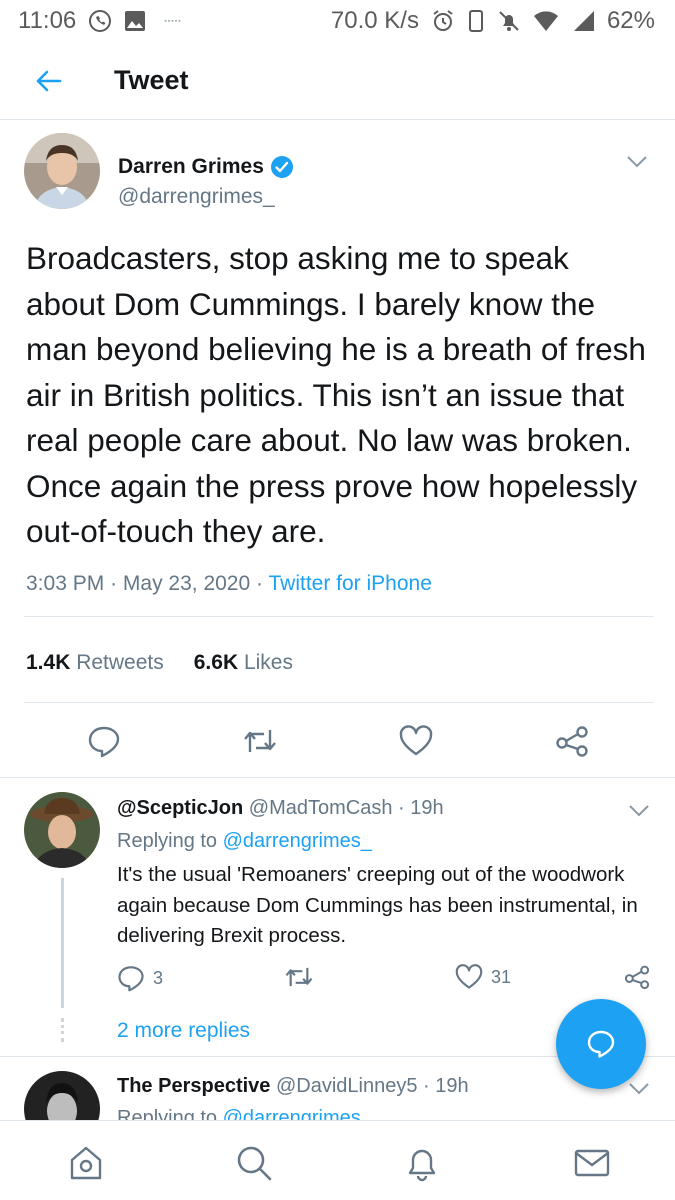  I want to click on likes-count: 6.6K, so click(216, 662).